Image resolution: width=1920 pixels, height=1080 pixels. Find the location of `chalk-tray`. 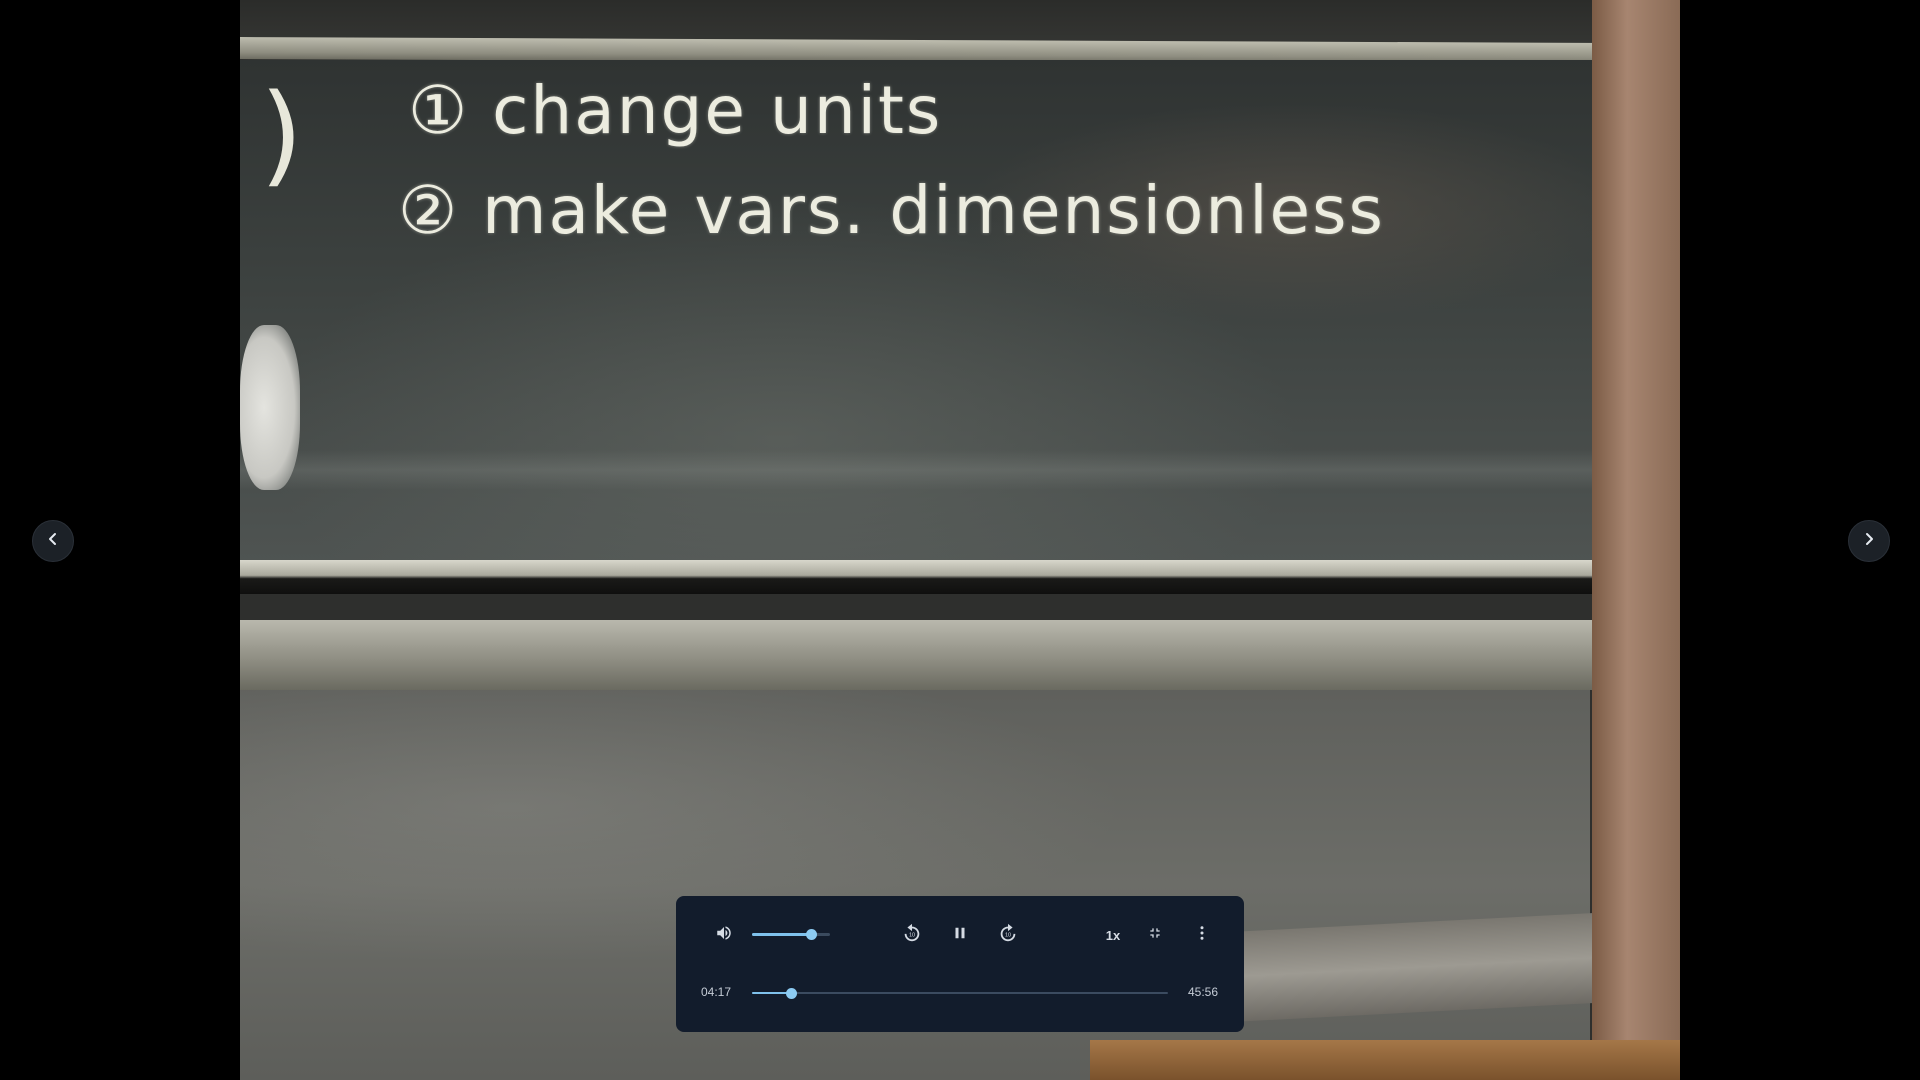

chalk-tray is located at coordinates (916, 655).